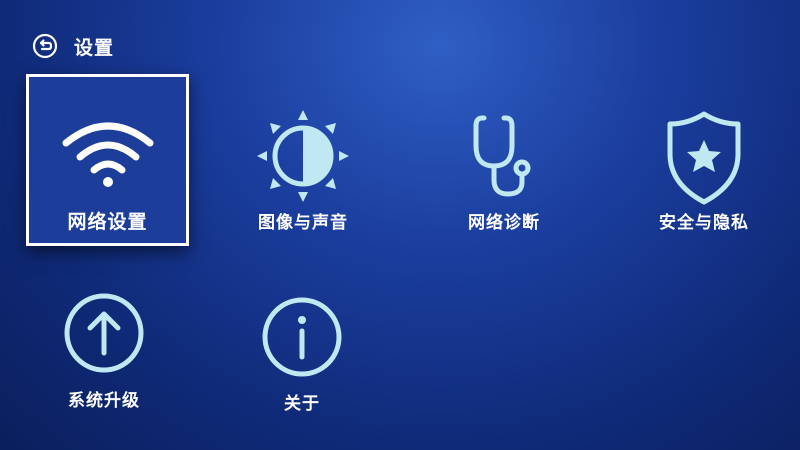 This screenshot has width=800, height=450. What do you see at coordinates (704, 158) in the screenshot?
I see `shield-star-icon` at bounding box center [704, 158].